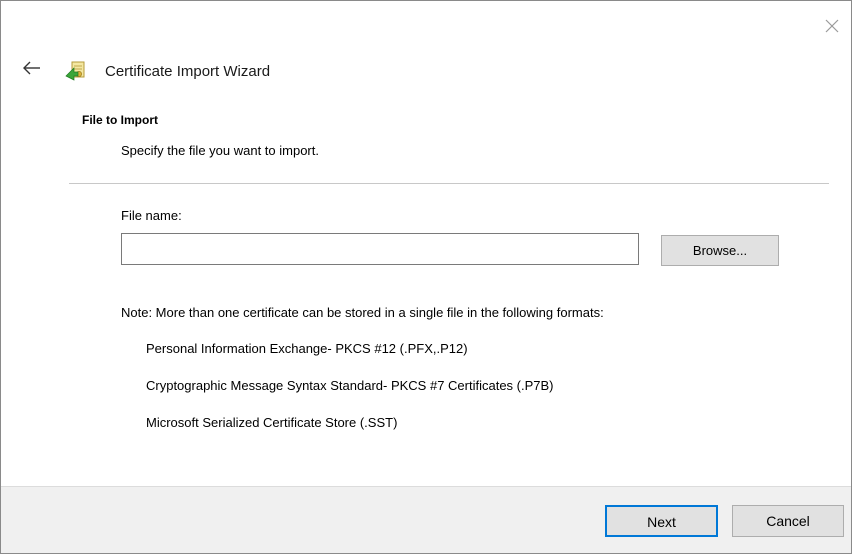 Image resolution: width=852 pixels, height=554 pixels. Describe the element at coordinates (449, 183) in the screenshot. I see `header-divider` at that location.